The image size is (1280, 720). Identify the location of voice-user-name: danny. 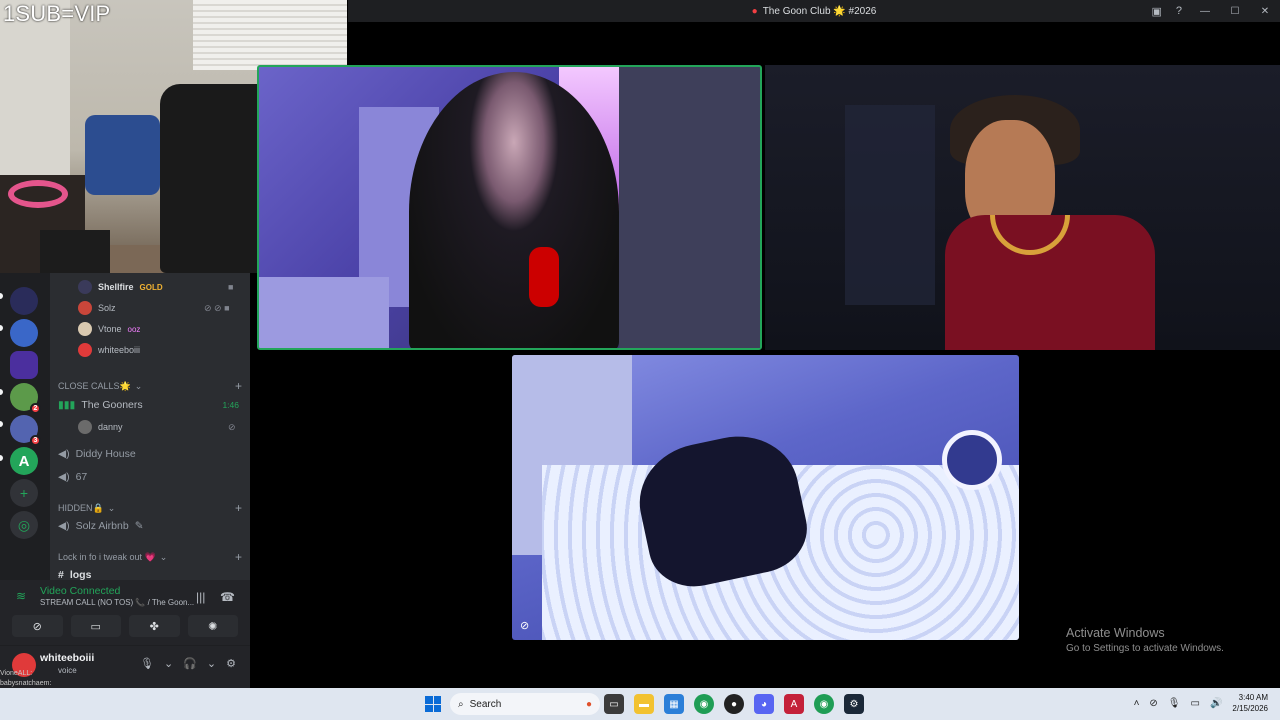
(110, 427).